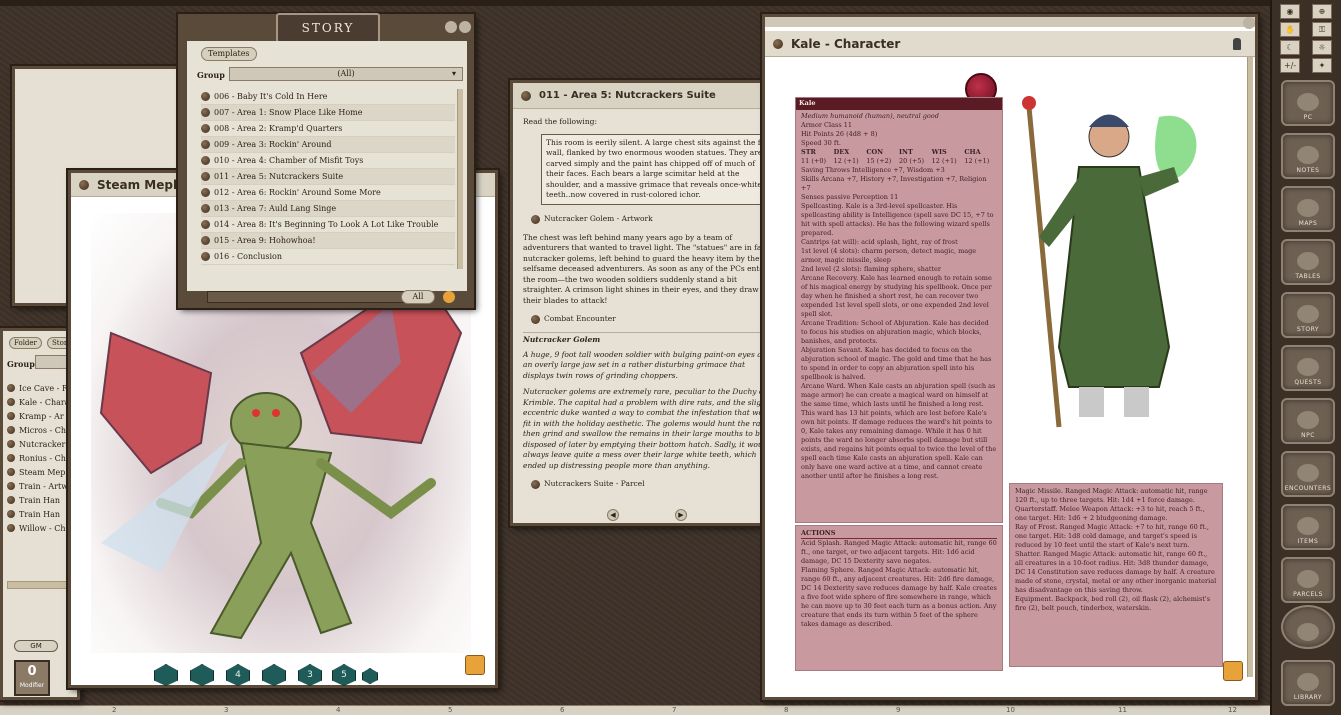 Image resolution: width=1341 pixels, height=715 pixels. What do you see at coordinates (654, 319) in the screenshot?
I see `encounter-link: Combat Encounter` at bounding box center [654, 319].